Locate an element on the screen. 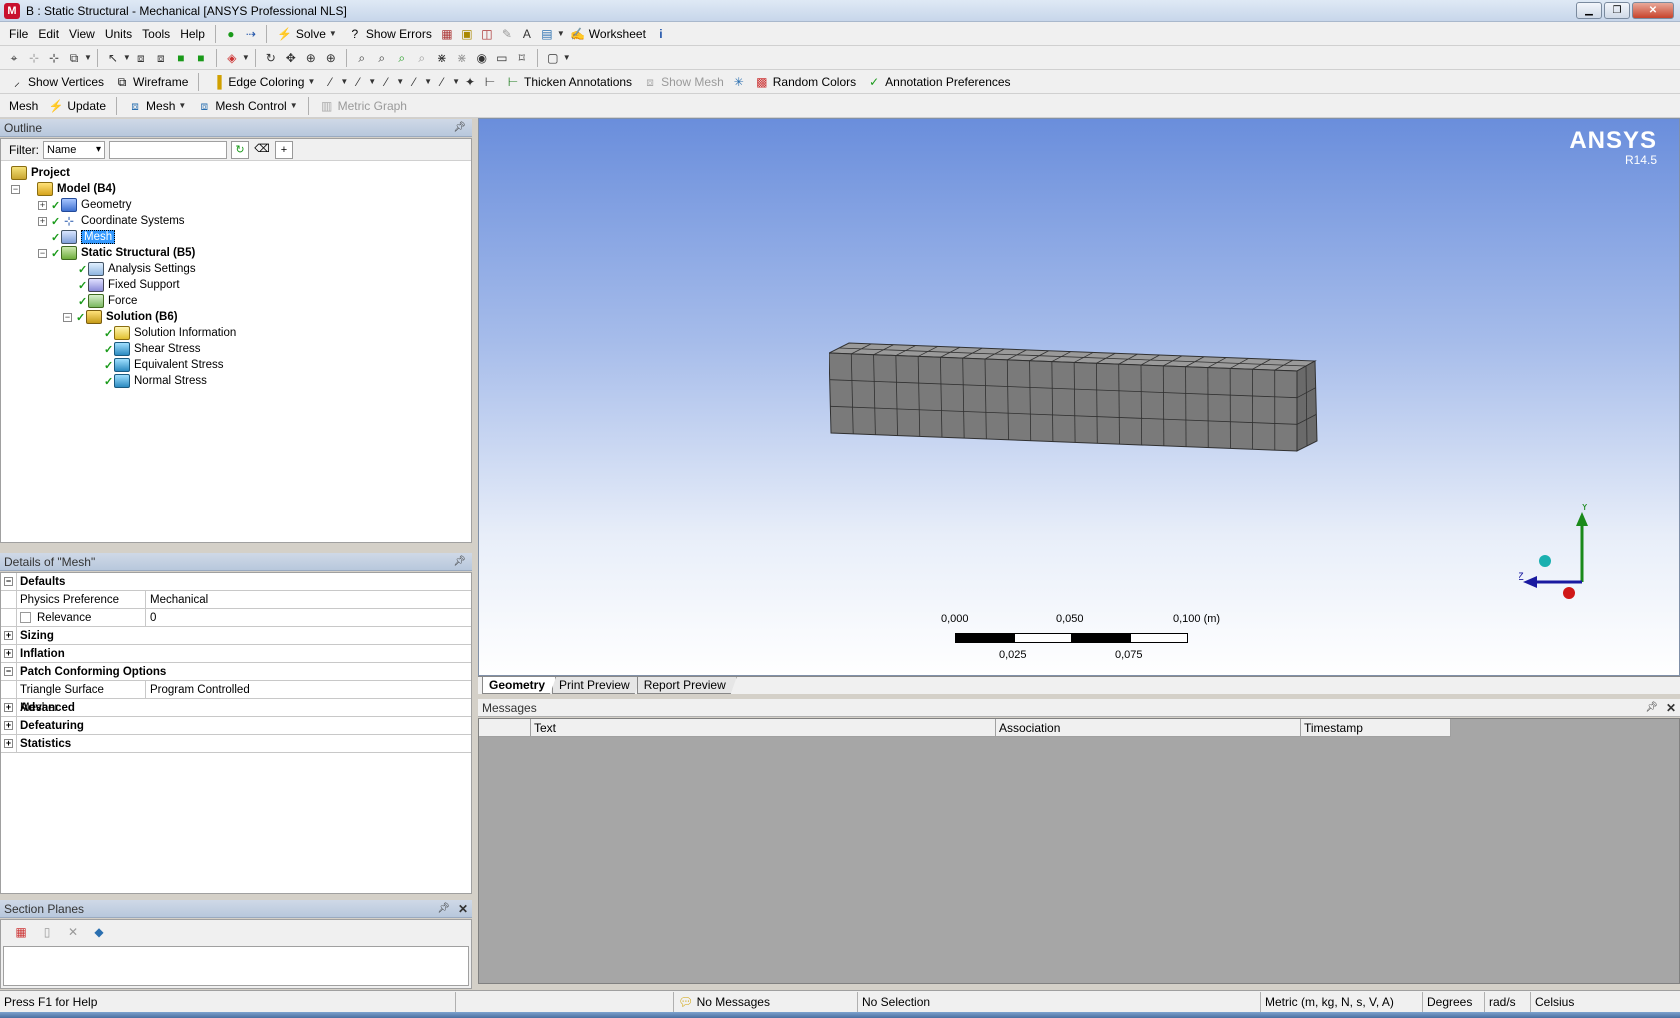  menu-help: Help is located at coordinates (192, 34).